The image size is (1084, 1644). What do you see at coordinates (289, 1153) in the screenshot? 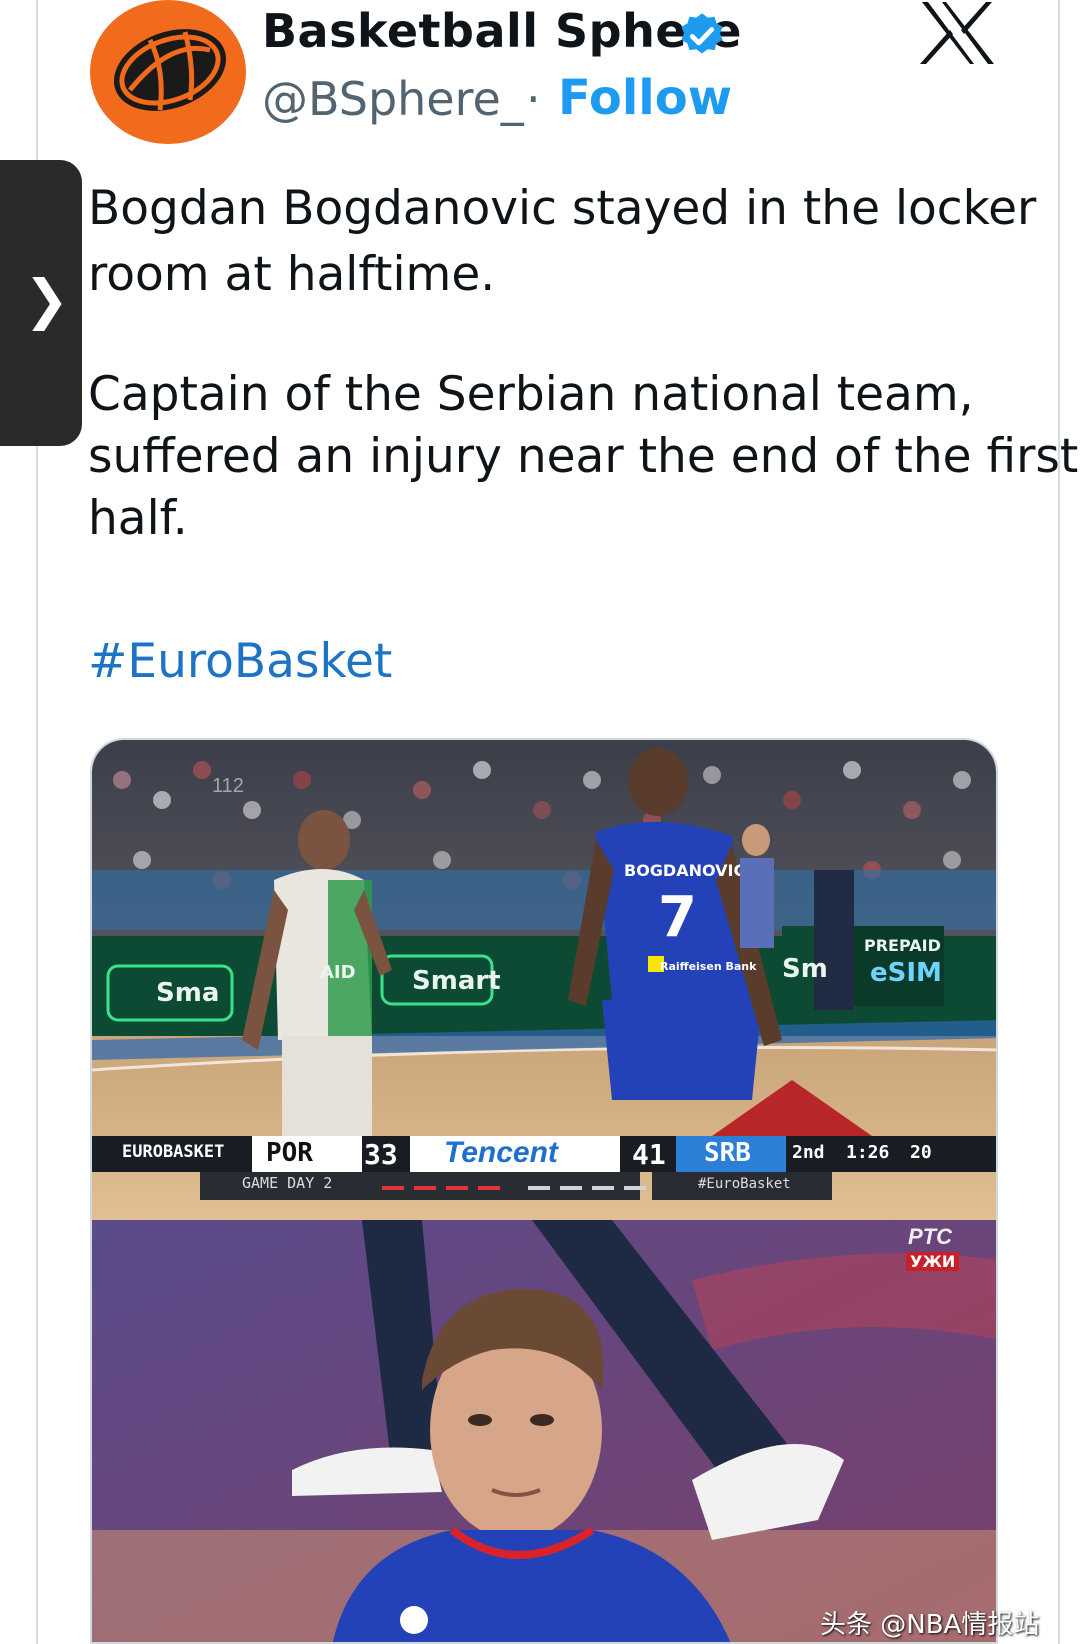
I see `scoreboard-team-left: POR` at bounding box center [289, 1153].